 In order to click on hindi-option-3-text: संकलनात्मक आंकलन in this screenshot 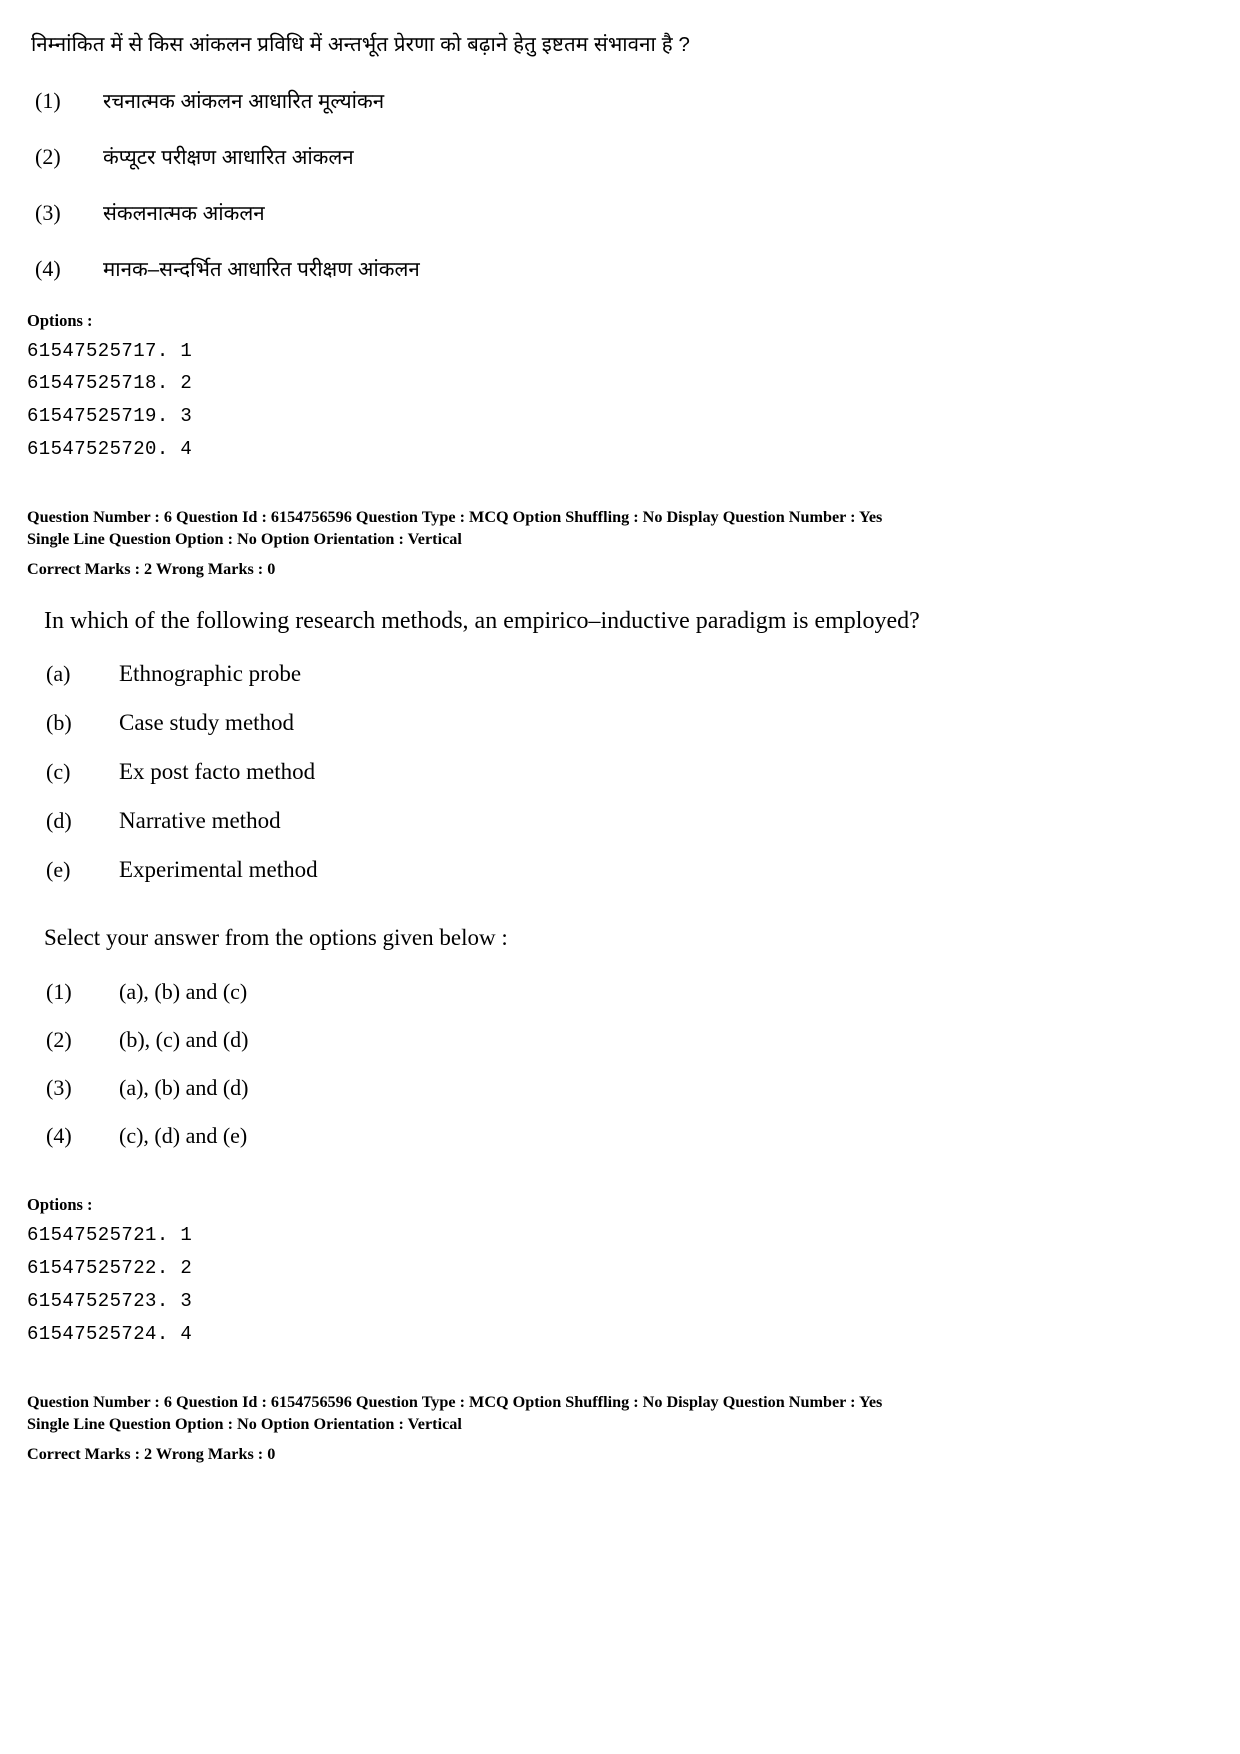, I will do `click(184, 213)`.